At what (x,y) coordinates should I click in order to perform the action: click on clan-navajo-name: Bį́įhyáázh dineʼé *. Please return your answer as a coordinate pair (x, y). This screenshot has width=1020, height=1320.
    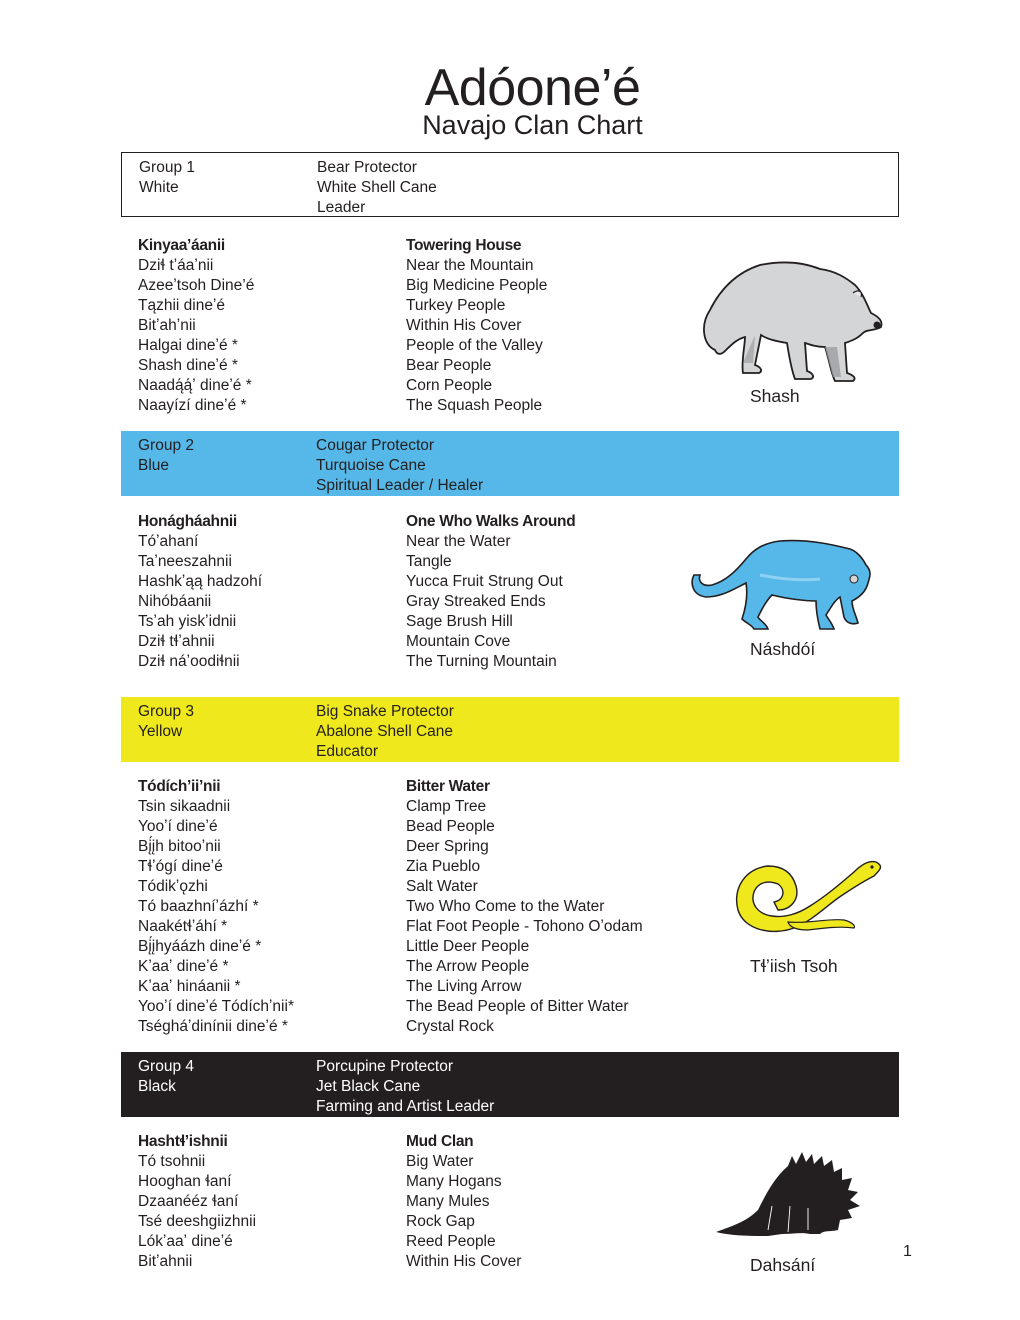
    Looking at the image, I should click on (200, 946).